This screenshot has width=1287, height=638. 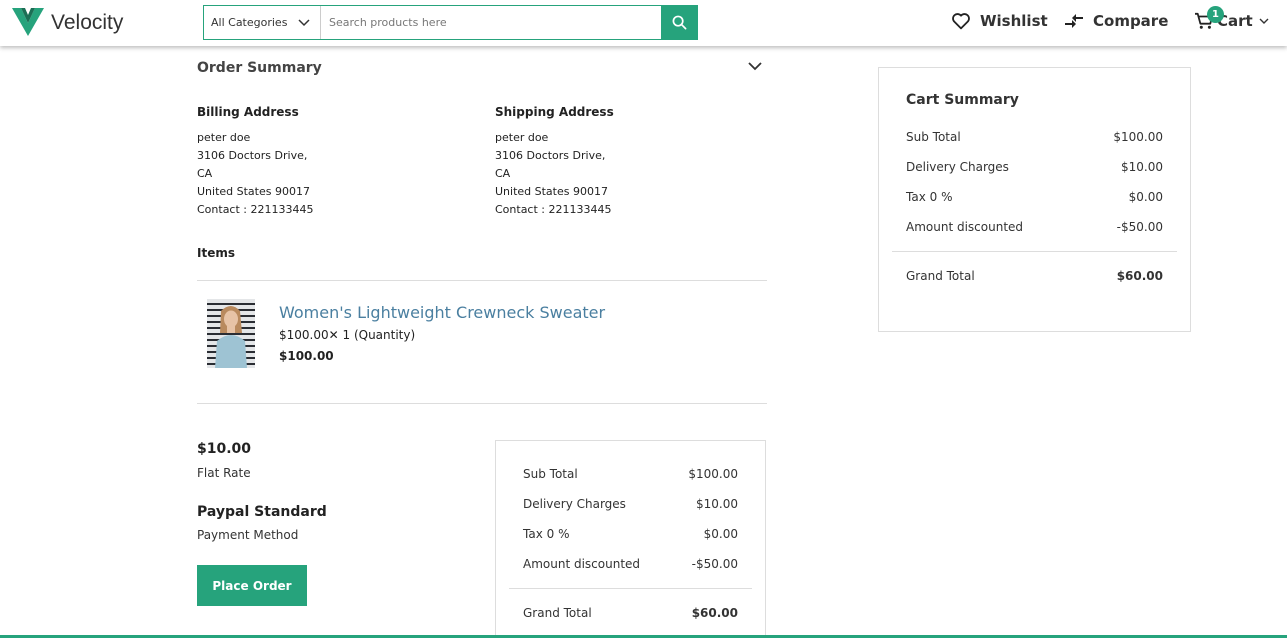 What do you see at coordinates (522, 137) in the screenshot?
I see `shipping-name: peter doe` at bounding box center [522, 137].